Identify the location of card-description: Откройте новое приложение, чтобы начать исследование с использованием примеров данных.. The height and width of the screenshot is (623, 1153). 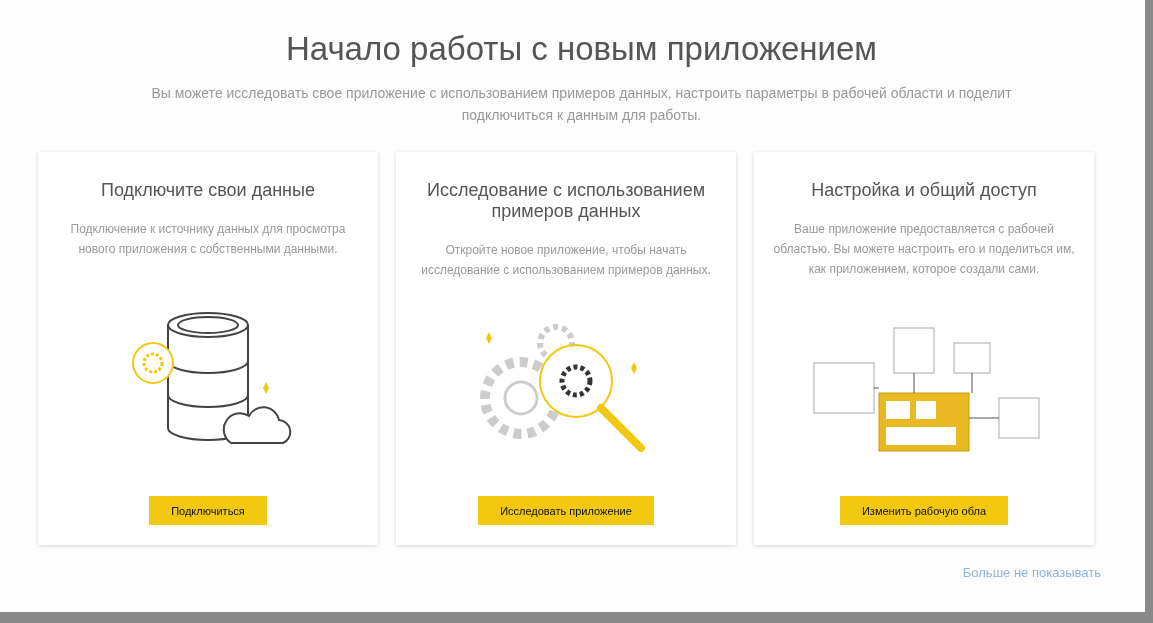
(566, 260).